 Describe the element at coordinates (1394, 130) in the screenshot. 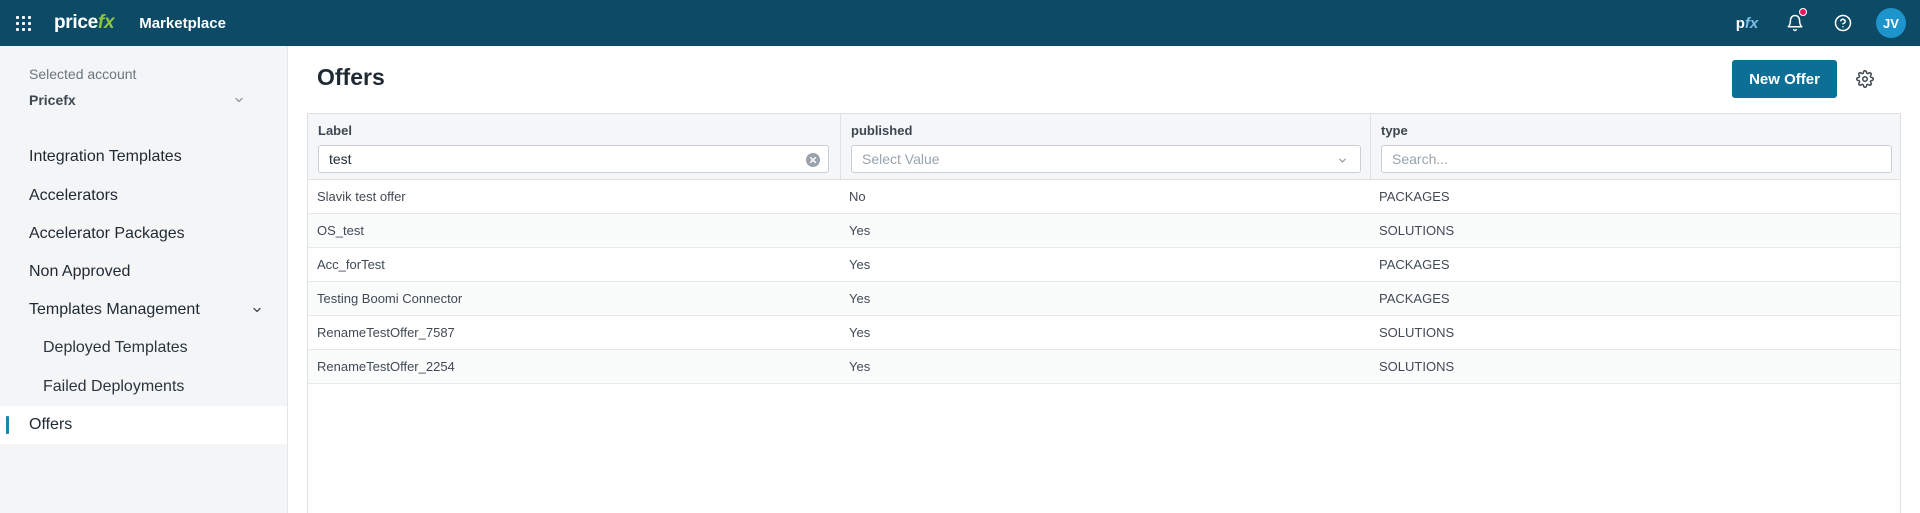

I see `column-title: type` at that location.